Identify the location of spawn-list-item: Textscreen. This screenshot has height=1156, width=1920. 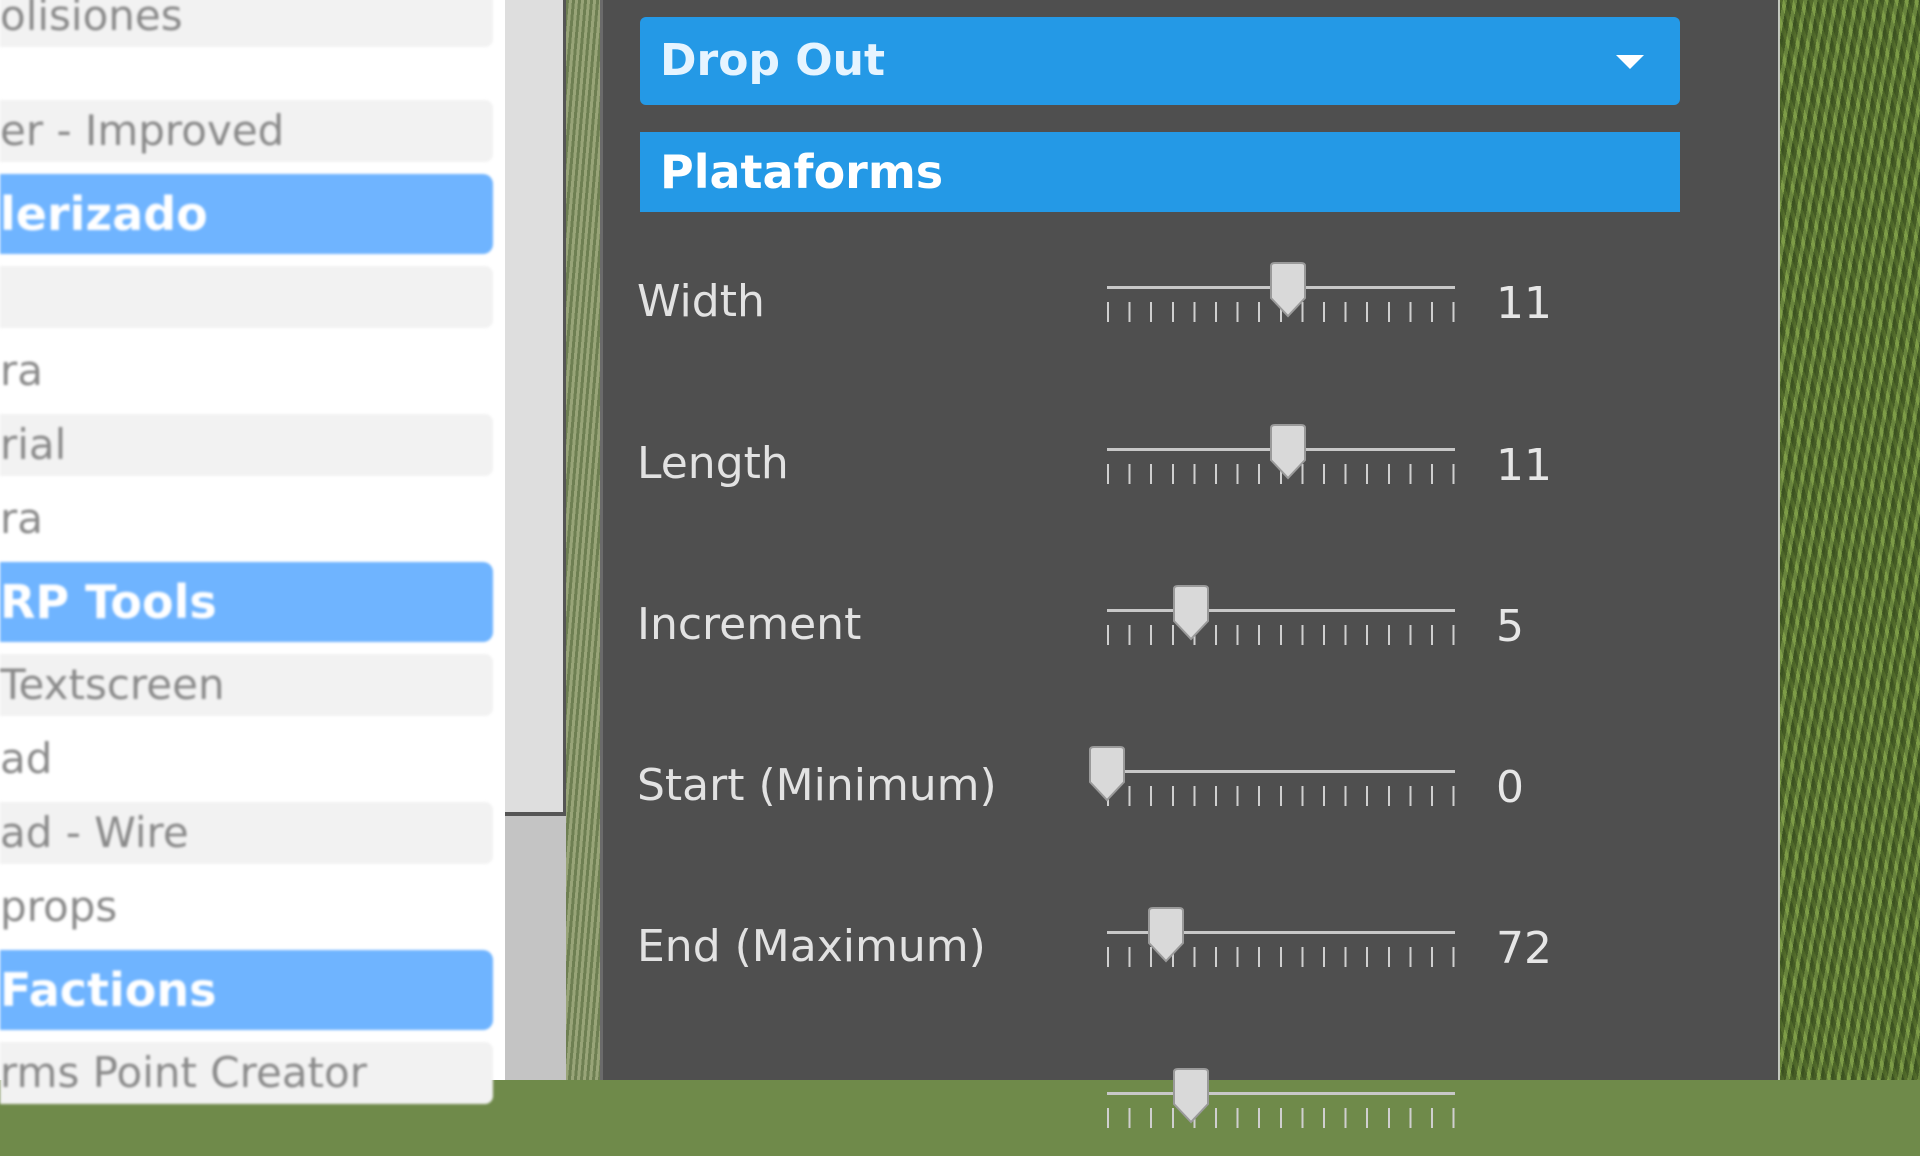
(246, 685).